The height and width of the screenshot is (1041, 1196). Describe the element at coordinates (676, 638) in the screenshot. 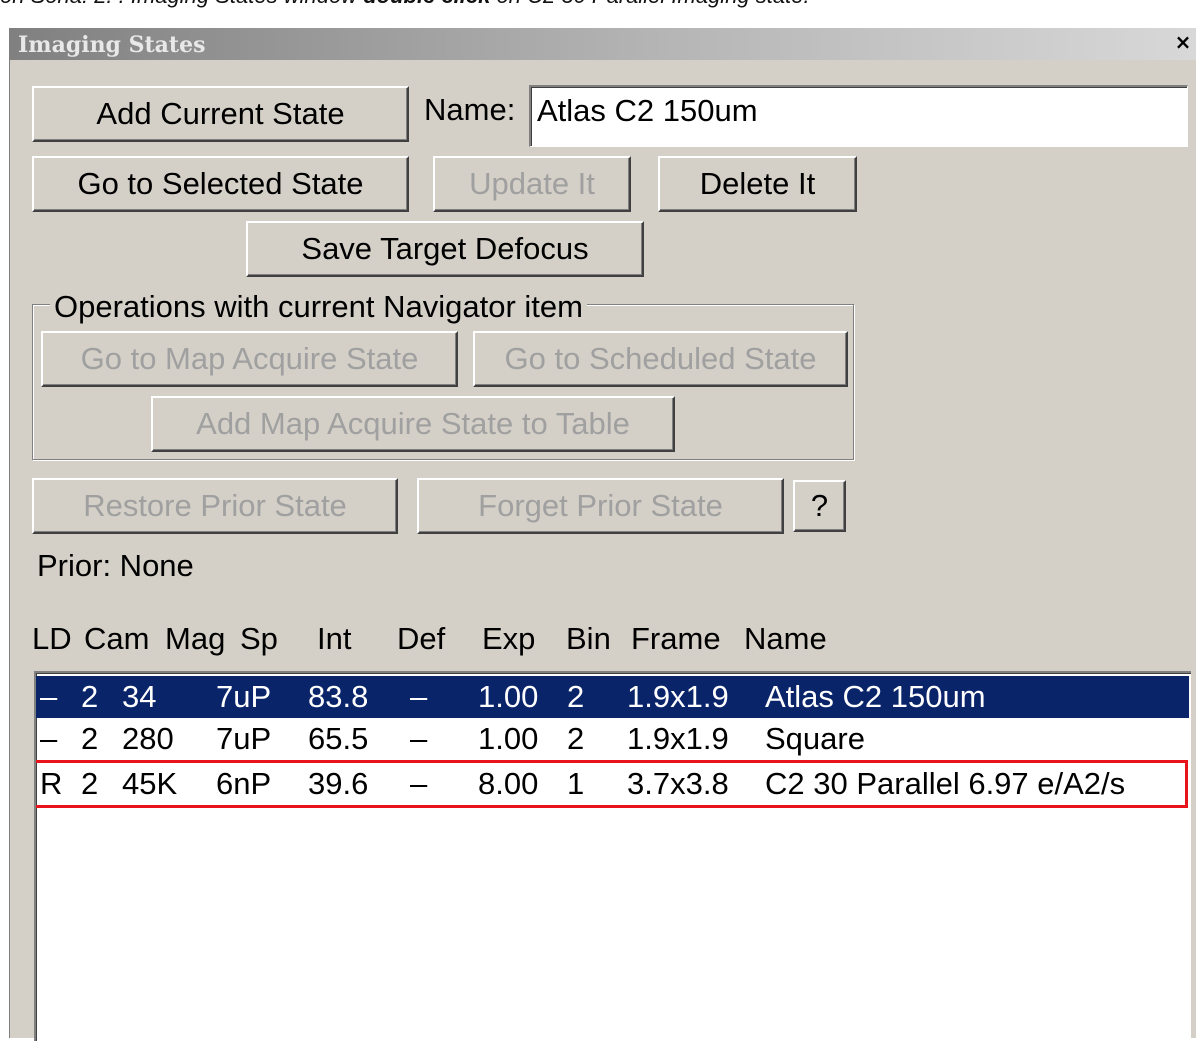

I see `column-header-frame: Frame` at that location.